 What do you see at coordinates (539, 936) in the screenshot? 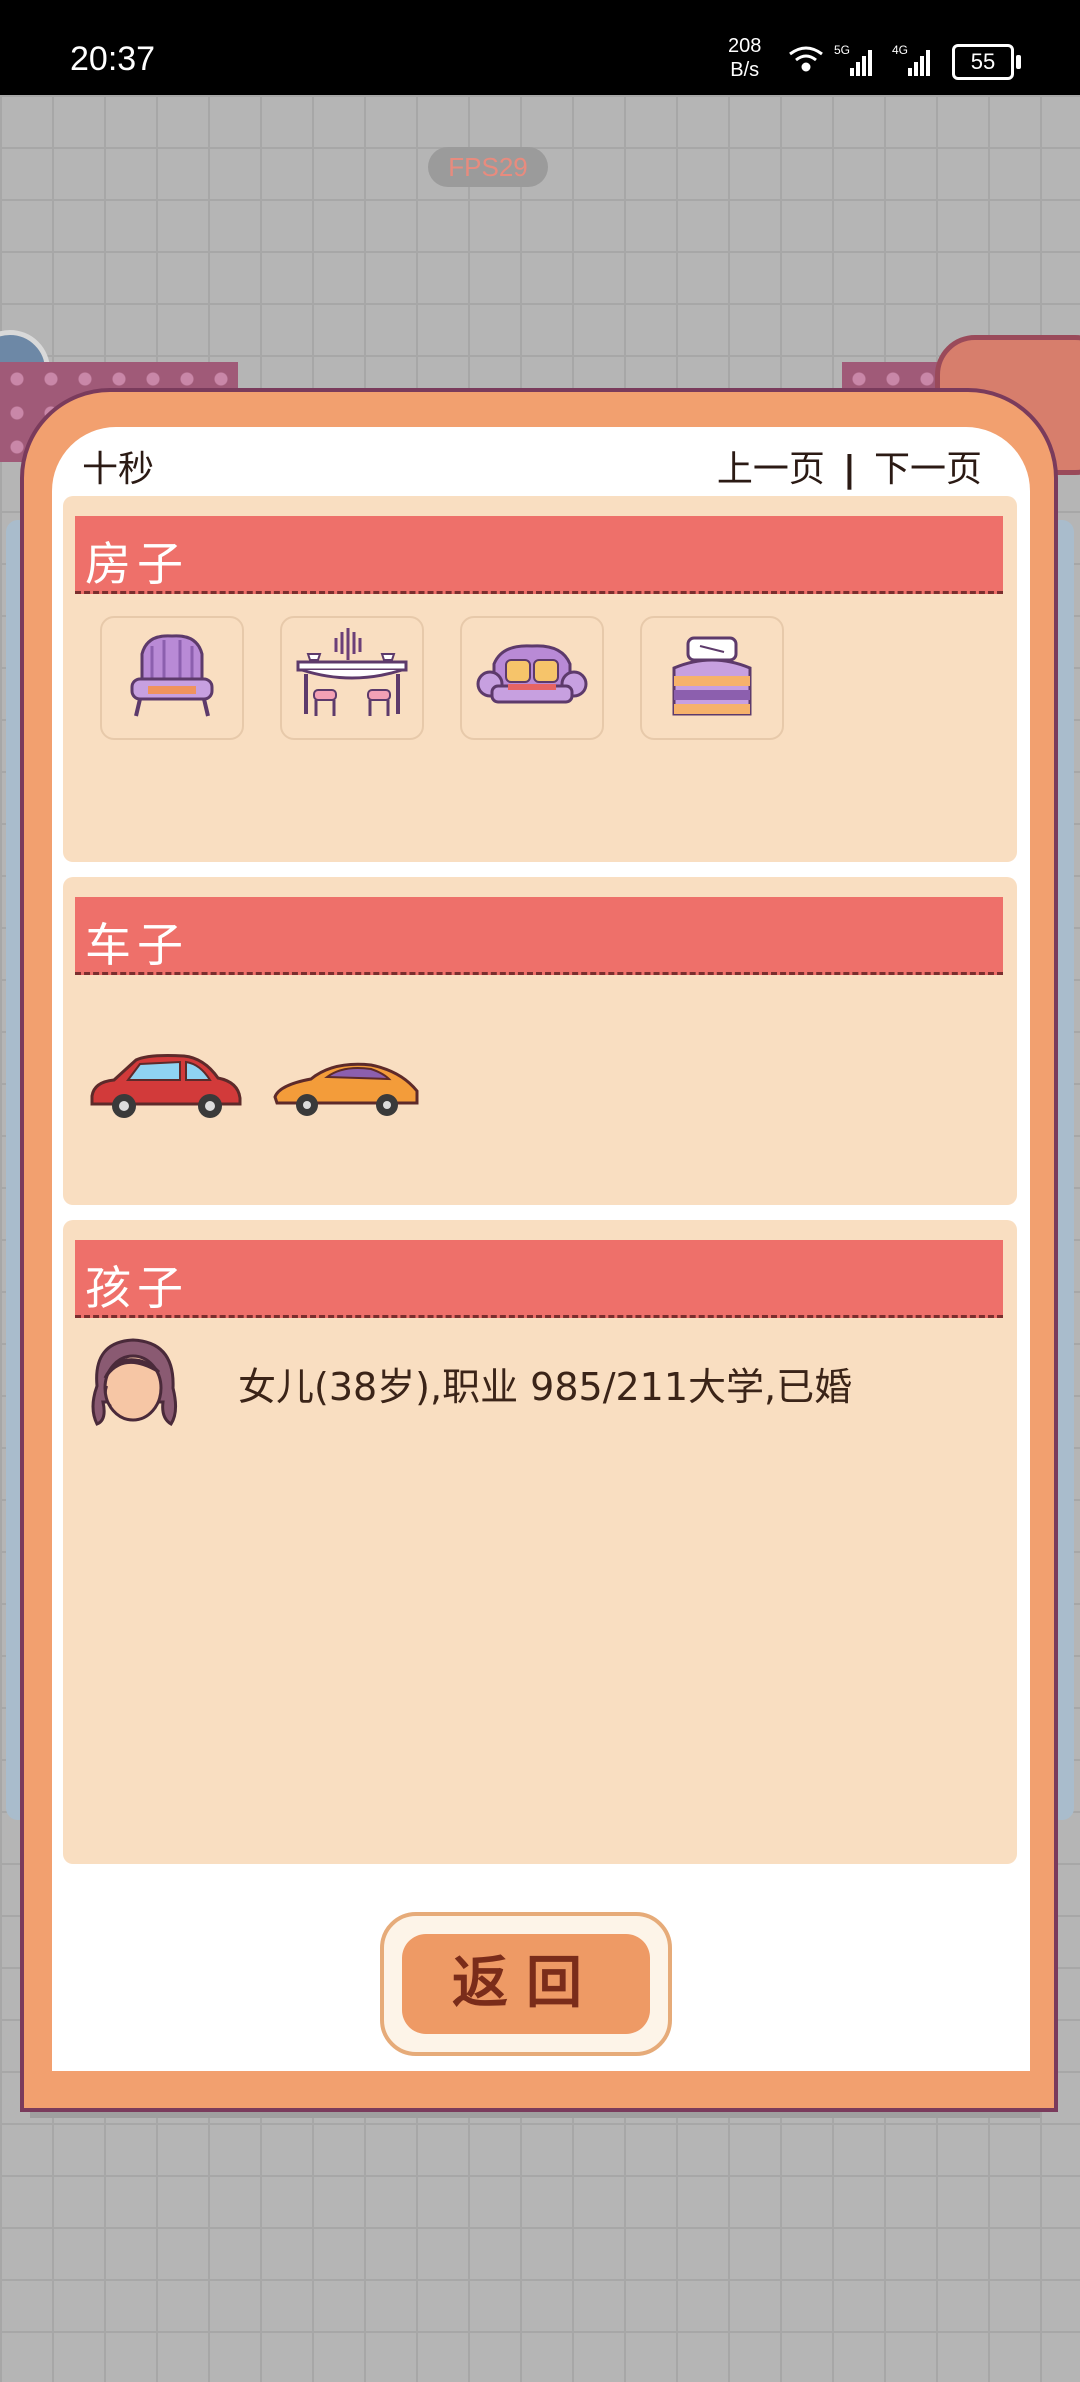
I see `car-section-header: 车子` at bounding box center [539, 936].